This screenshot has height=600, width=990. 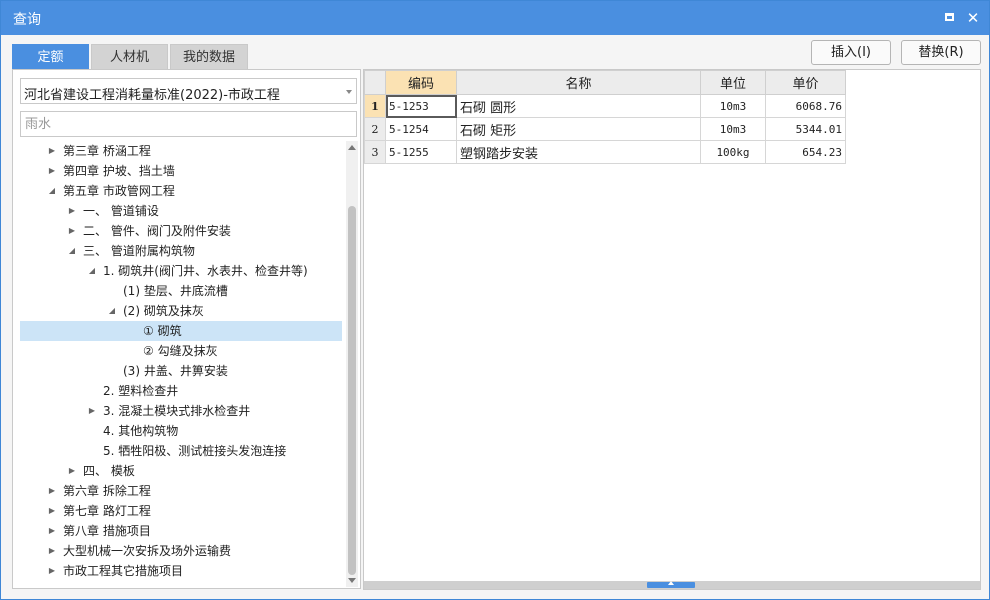 What do you see at coordinates (141, 391) in the screenshot?
I see `tree-node-label: 2. 塑料检查井` at bounding box center [141, 391].